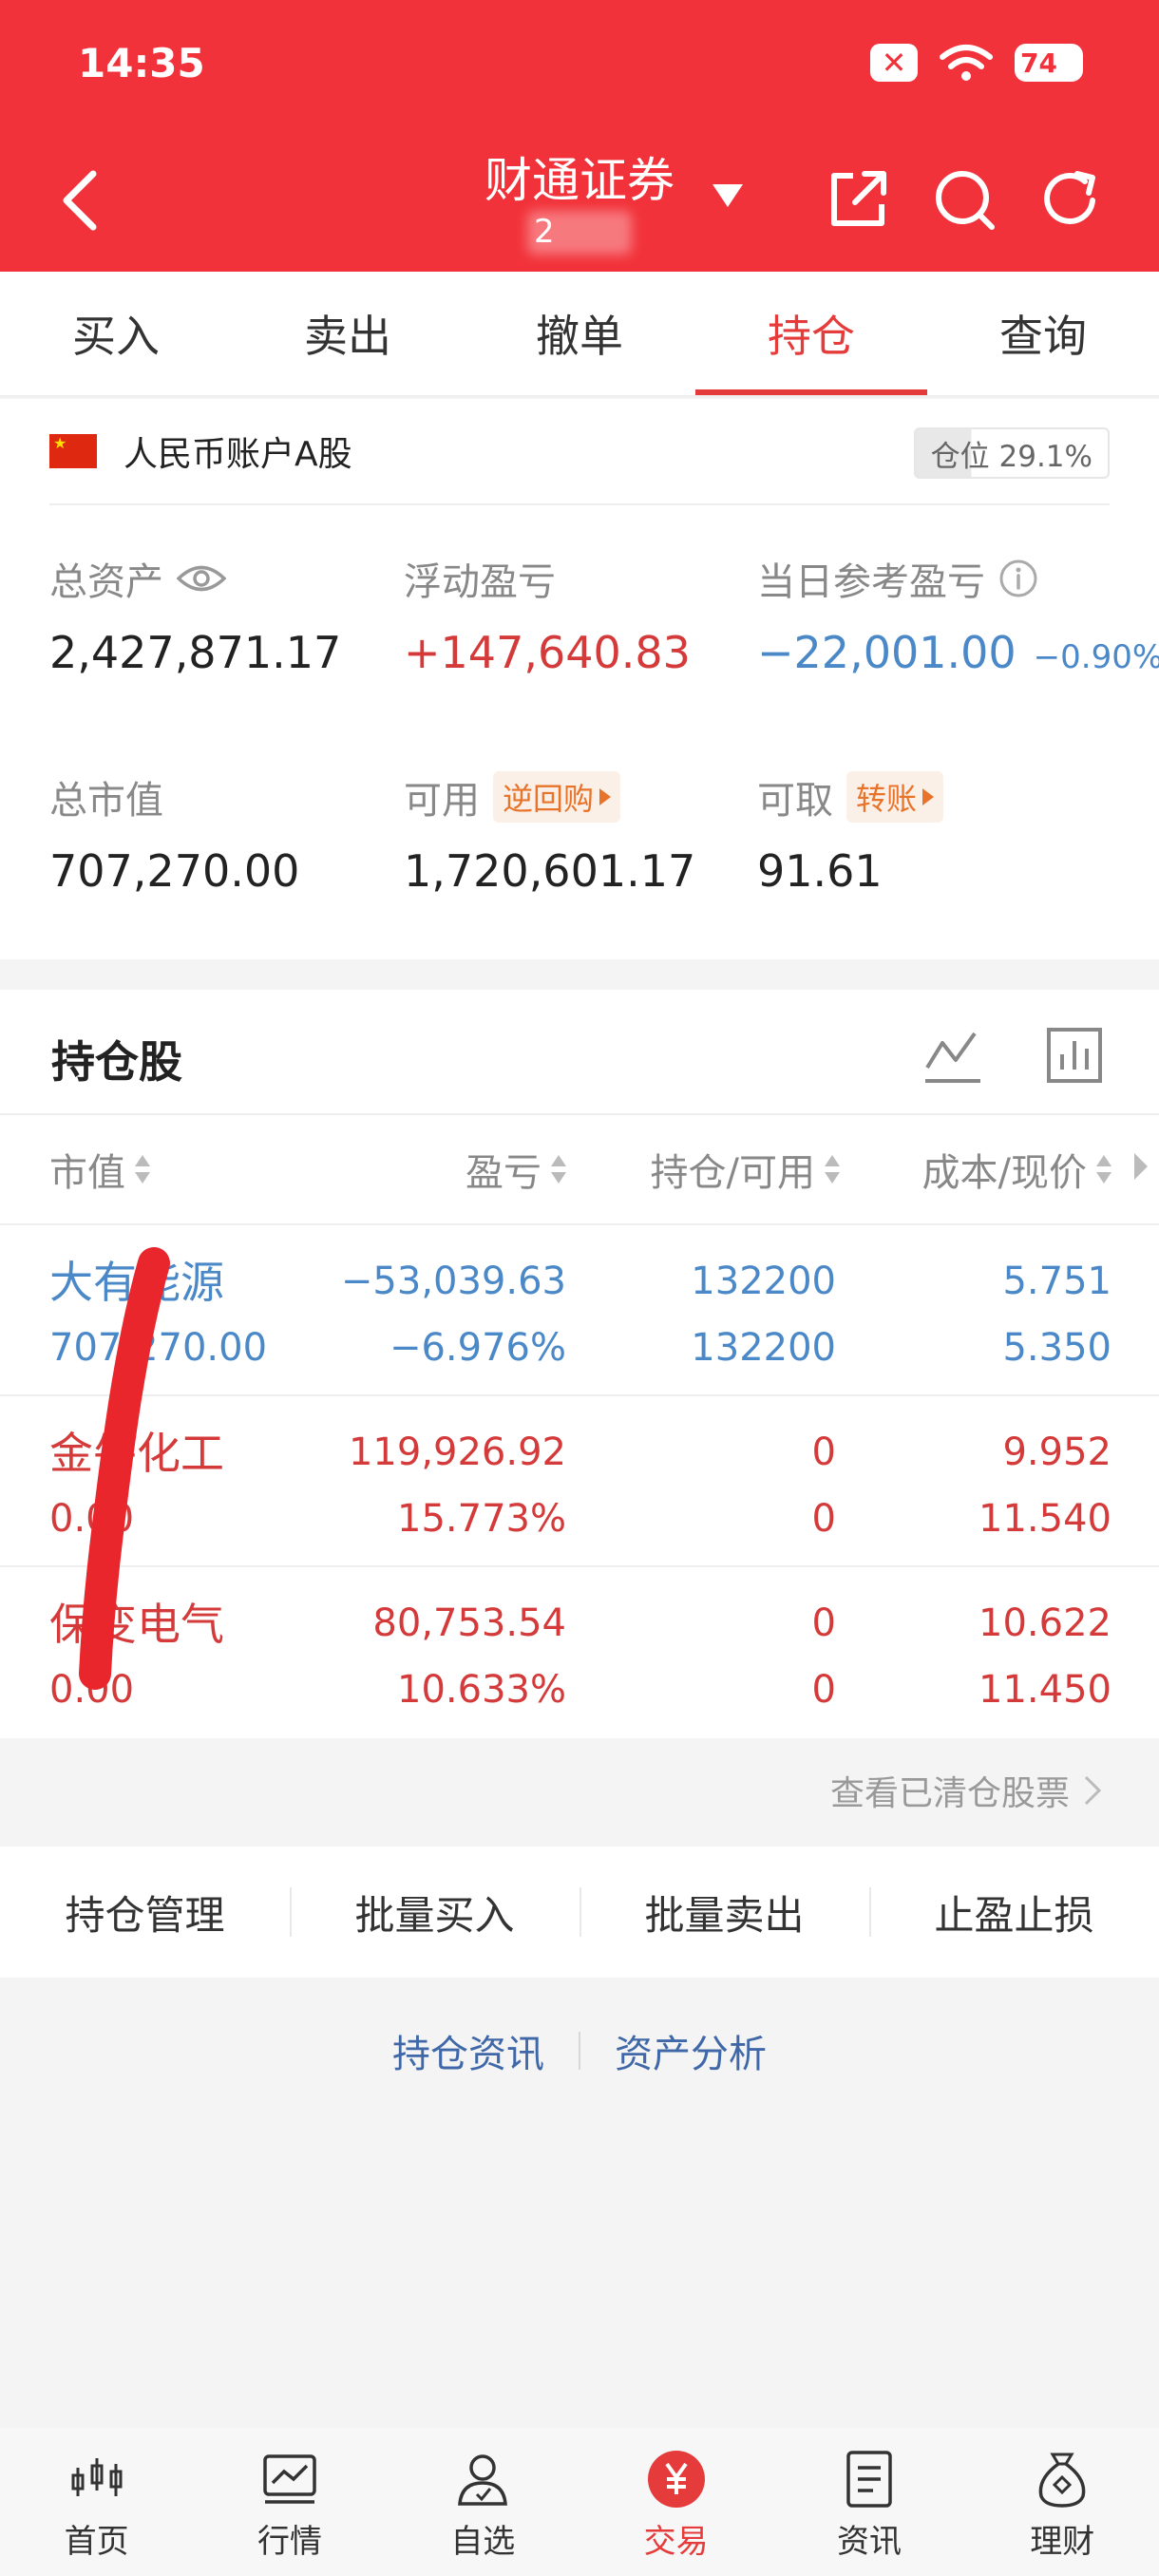 This screenshot has width=1159, height=2576. Describe the element at coordinates (1011, 453) in the screenshot. I see `position-ratio-badge: 仓位 29.1%` at that location.